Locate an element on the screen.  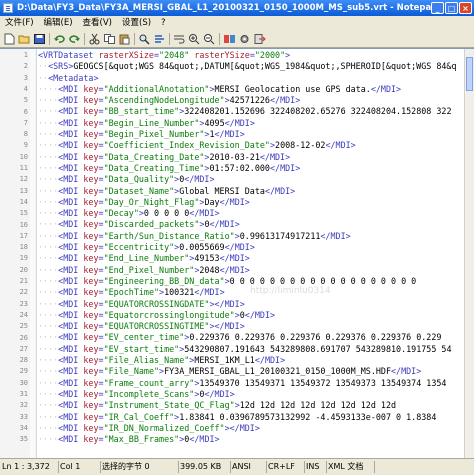
zoom-out-icon is located at coordinates (209, 39).